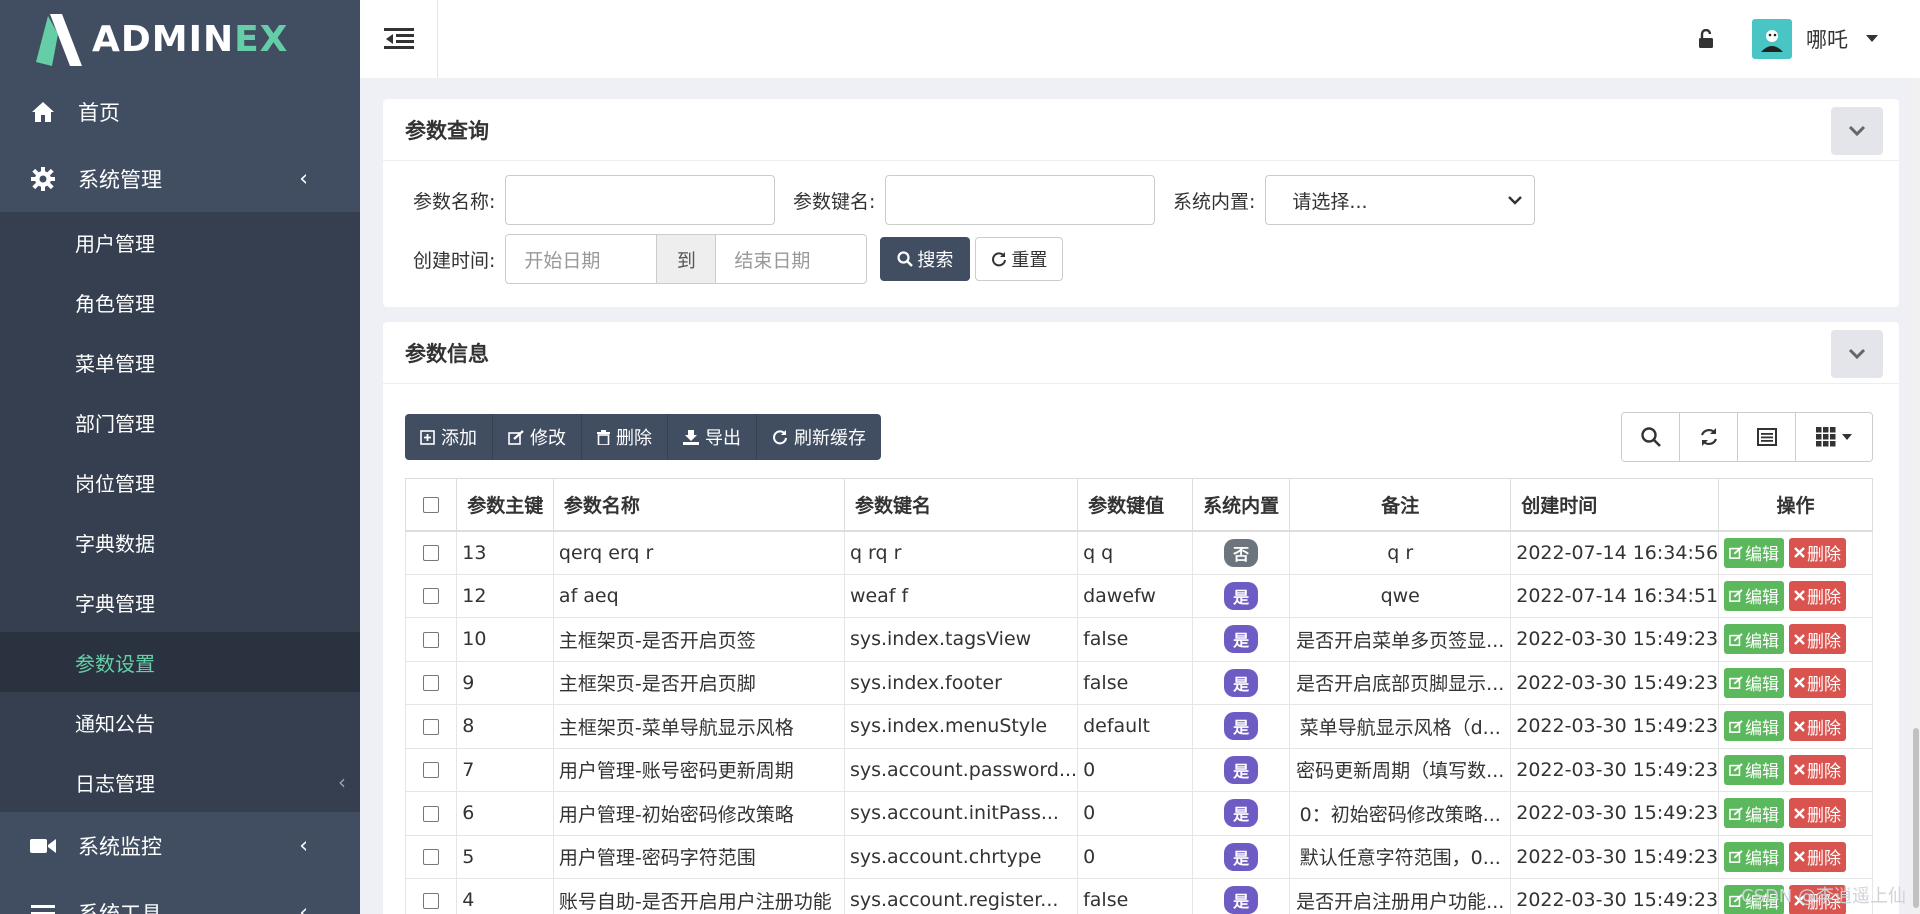  What do you see at coordinates (180, 178) in the screenshot?
I see `nav-system: 系统管理 ‹` at bounding box center [180, 178].